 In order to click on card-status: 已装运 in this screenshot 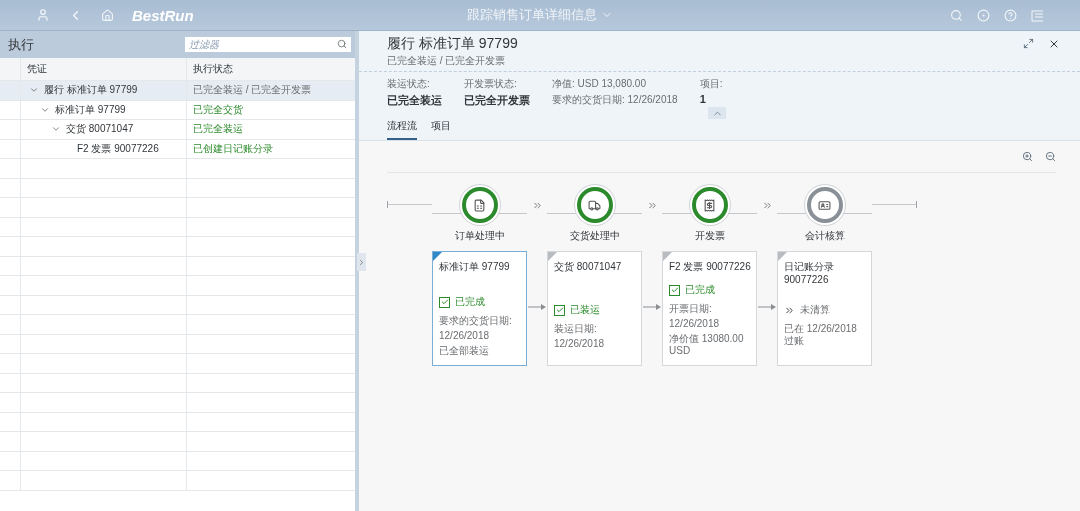, I will do `click(585, 310)`.